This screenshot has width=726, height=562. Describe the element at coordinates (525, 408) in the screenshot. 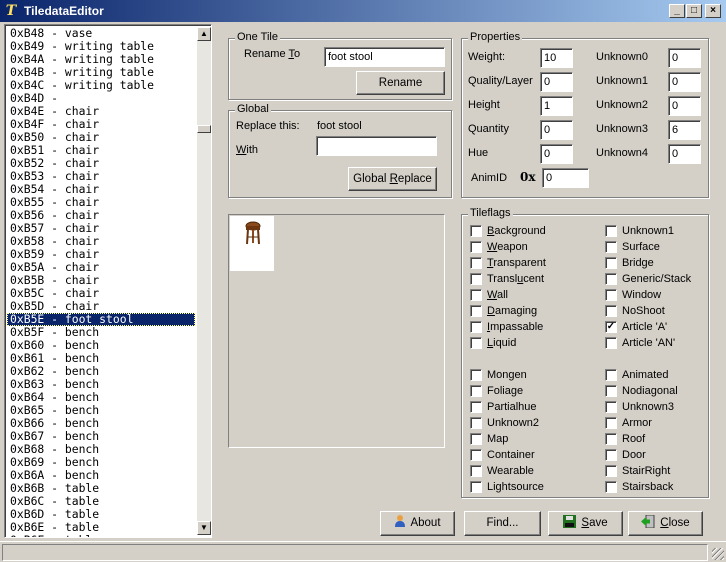

I see `tileflag-left-10: Partialhue` at that location.